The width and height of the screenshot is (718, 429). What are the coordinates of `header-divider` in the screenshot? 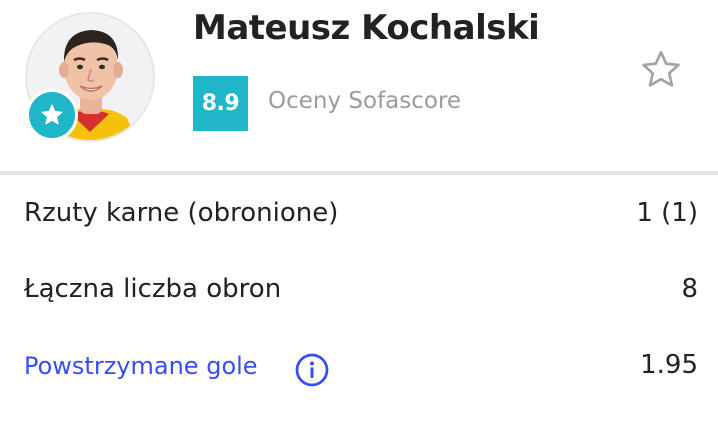 It's located at (359, 173).